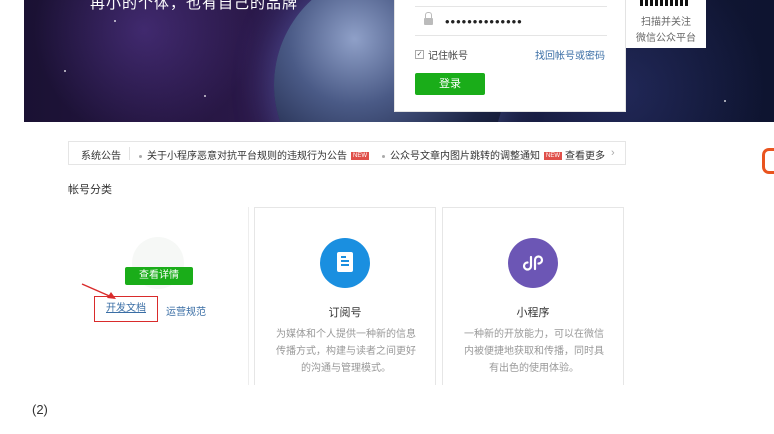 The image size is (774, 434). What do you see at coordinates (465, 156) in the screenshot?
I see `notice-item-text: 公众号文章内图片跳转的调整通知` at bounding box center [465, 156].